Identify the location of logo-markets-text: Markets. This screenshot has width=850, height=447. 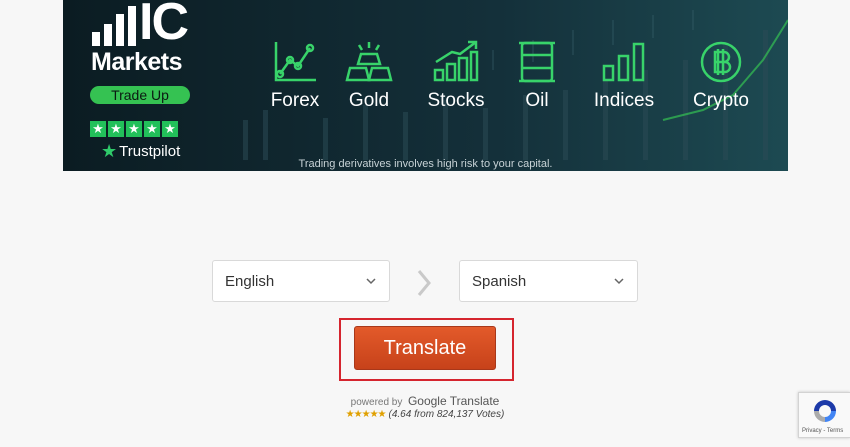
(137, 62).